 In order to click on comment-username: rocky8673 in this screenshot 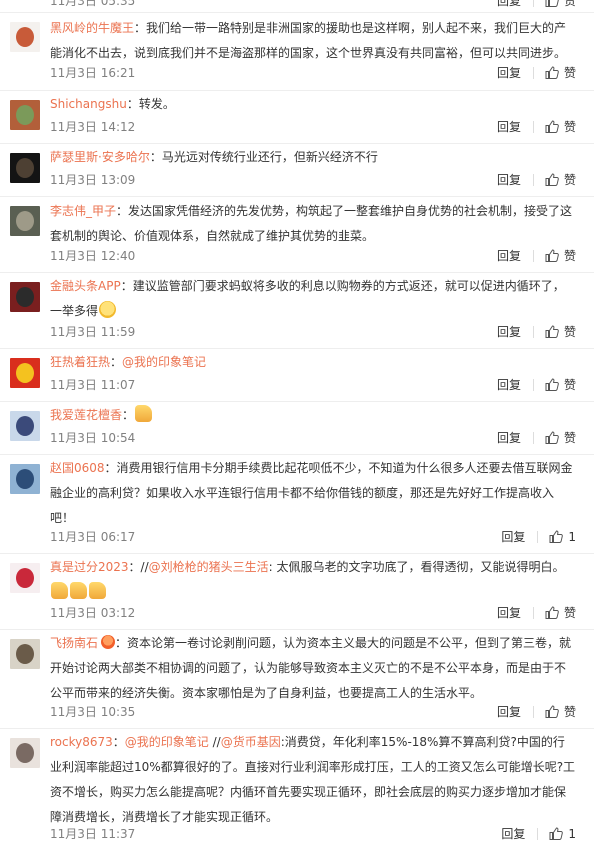, I will do `click(81, 742)`.